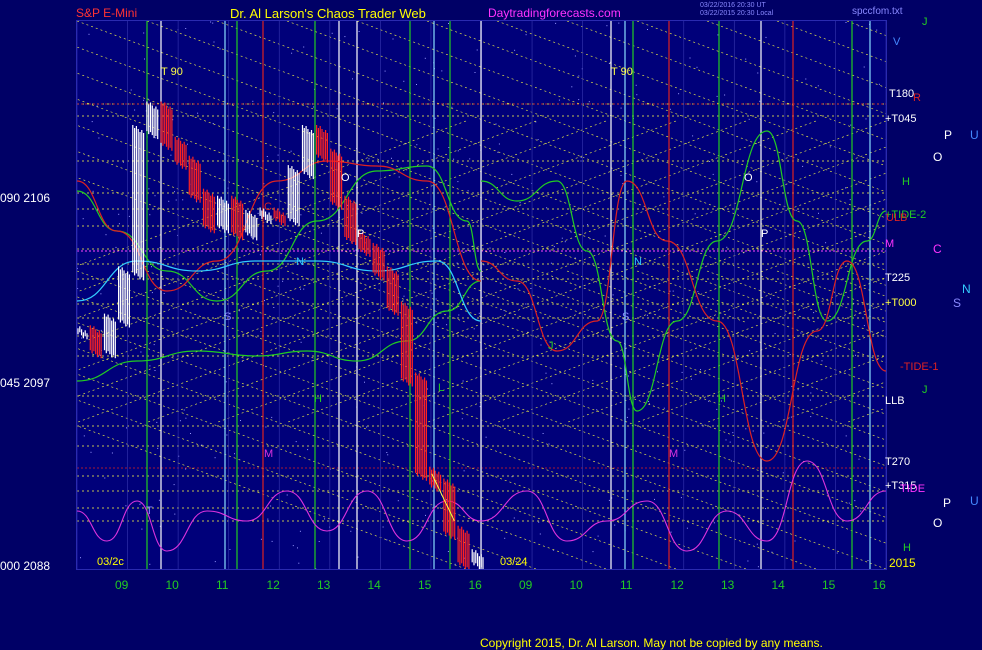 This screenshot has height=650, width=982. I want to click on far-right-letter: S, so click(957, 303).